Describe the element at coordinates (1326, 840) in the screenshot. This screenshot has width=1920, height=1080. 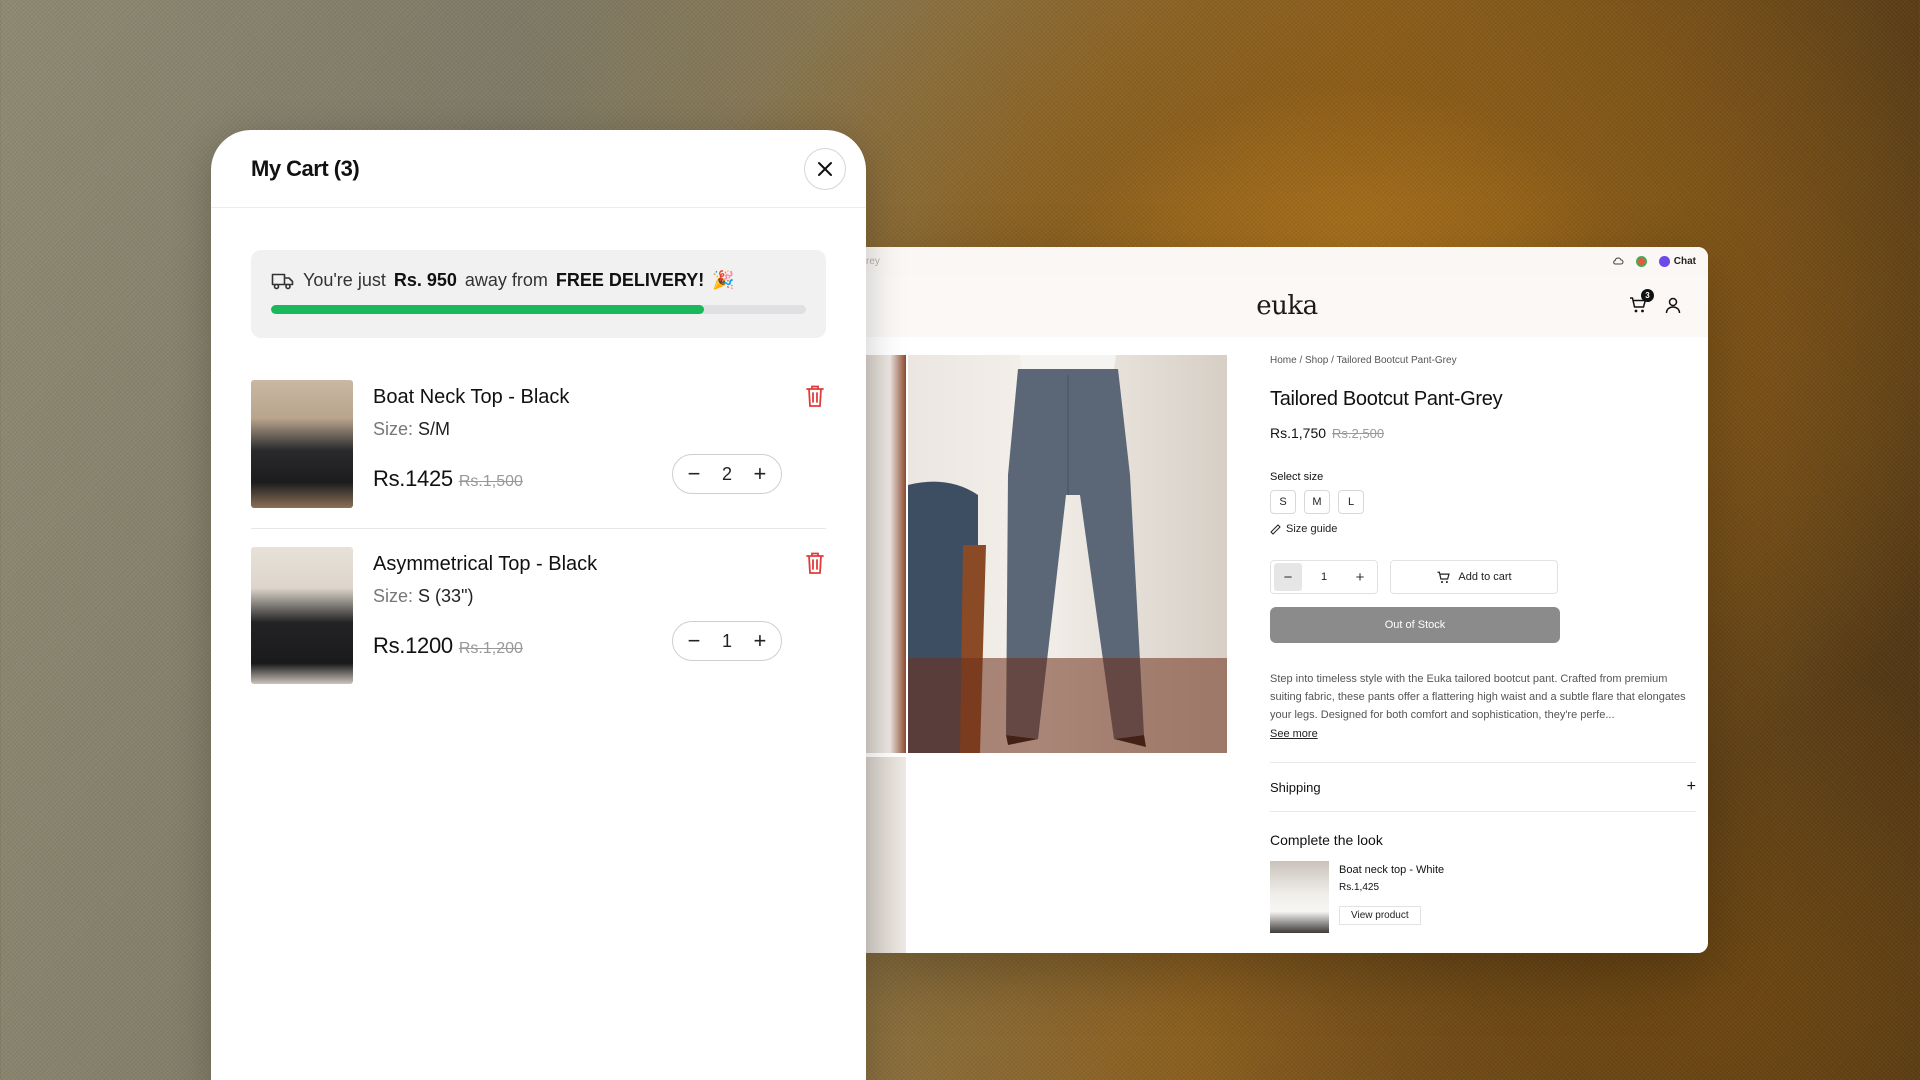
I see `complete-the-look-title: Complete the look` at that location.